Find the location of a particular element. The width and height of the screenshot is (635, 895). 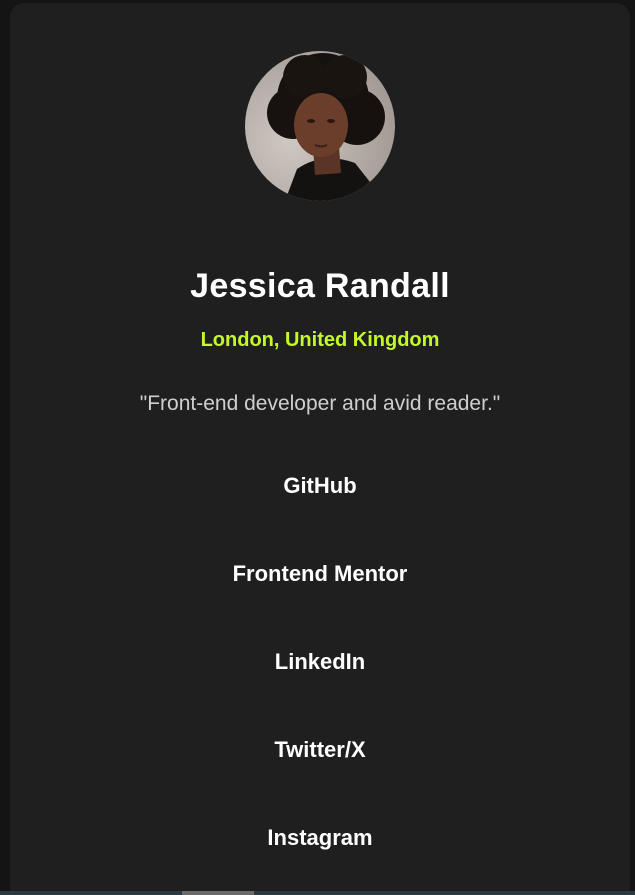

avatar-image is located at coordinates (320, 126).